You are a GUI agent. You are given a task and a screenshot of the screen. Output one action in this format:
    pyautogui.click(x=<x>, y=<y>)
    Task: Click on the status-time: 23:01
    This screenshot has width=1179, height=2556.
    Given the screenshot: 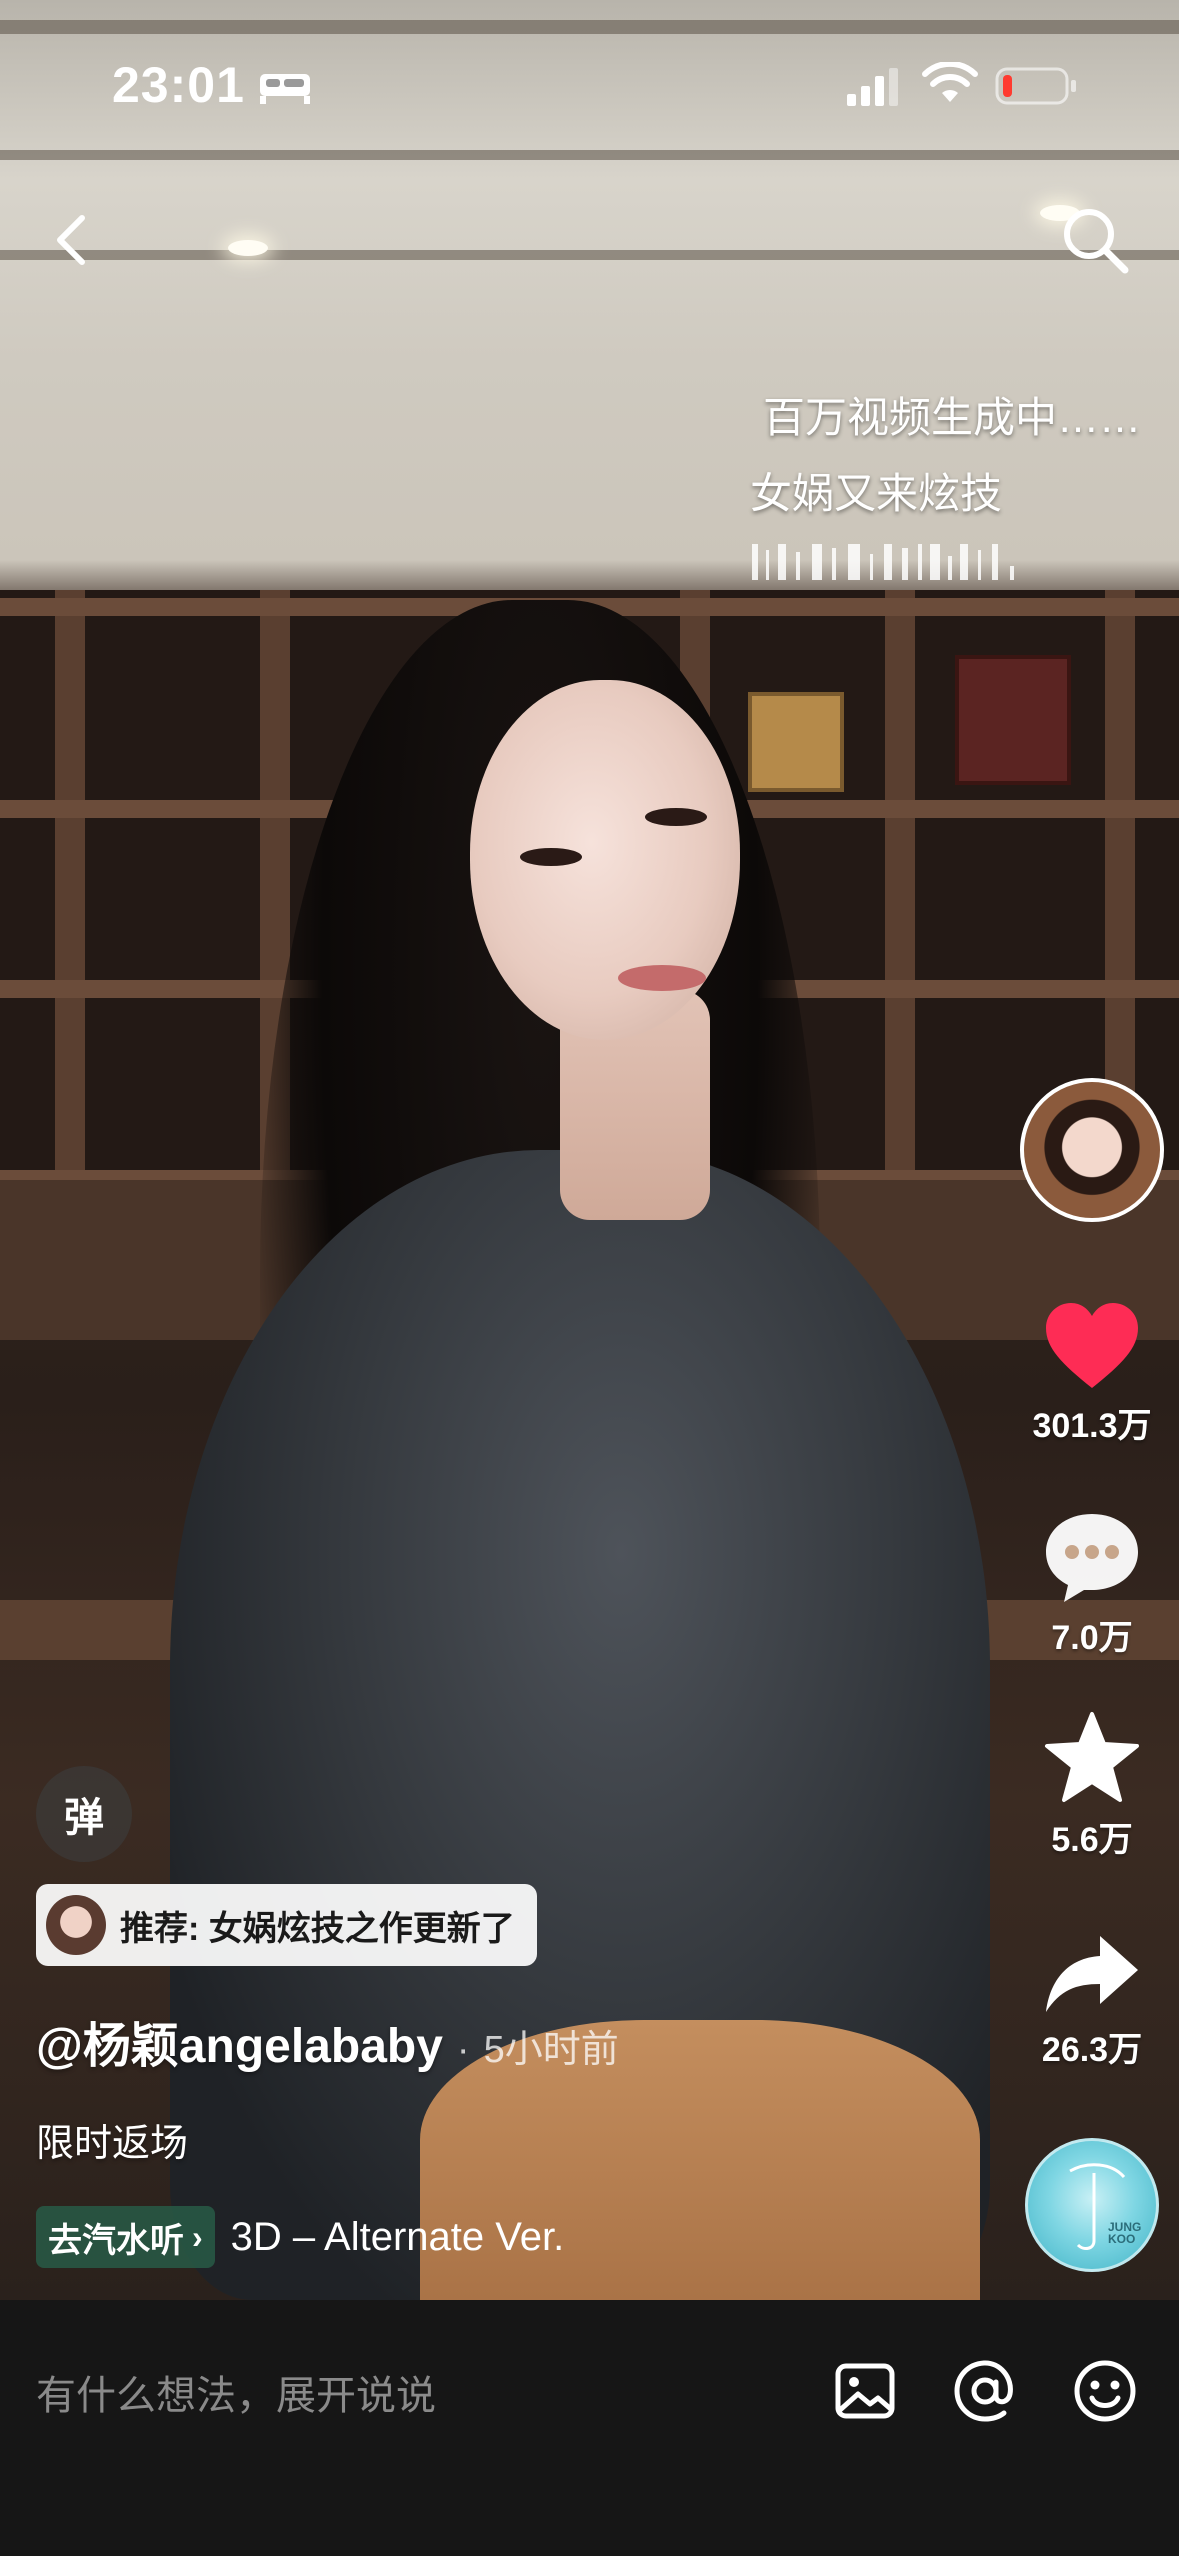 What is the action you would take?
    pyautogui.click(x=178, y=85)
    